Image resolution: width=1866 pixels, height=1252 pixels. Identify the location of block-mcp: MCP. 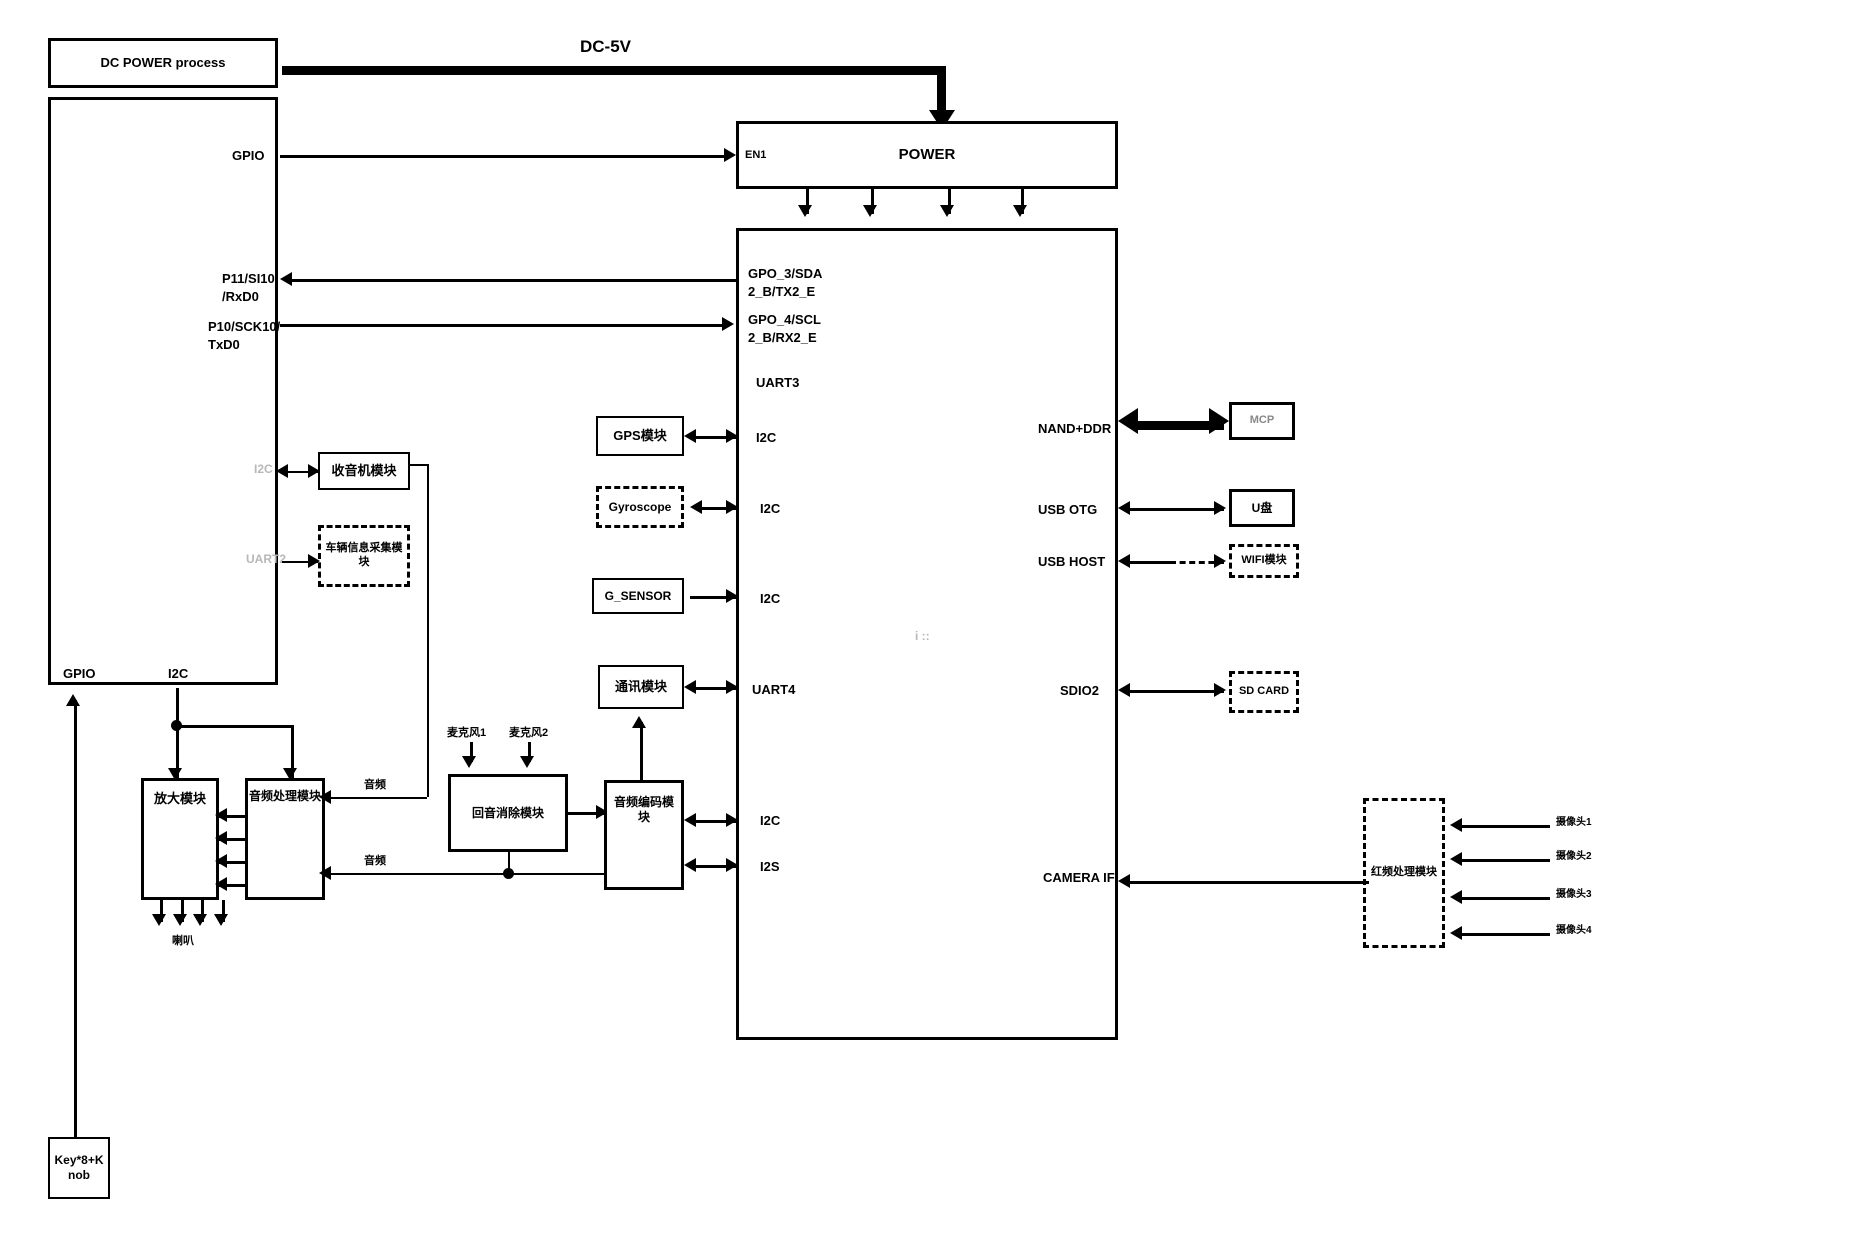
(1262, 421).